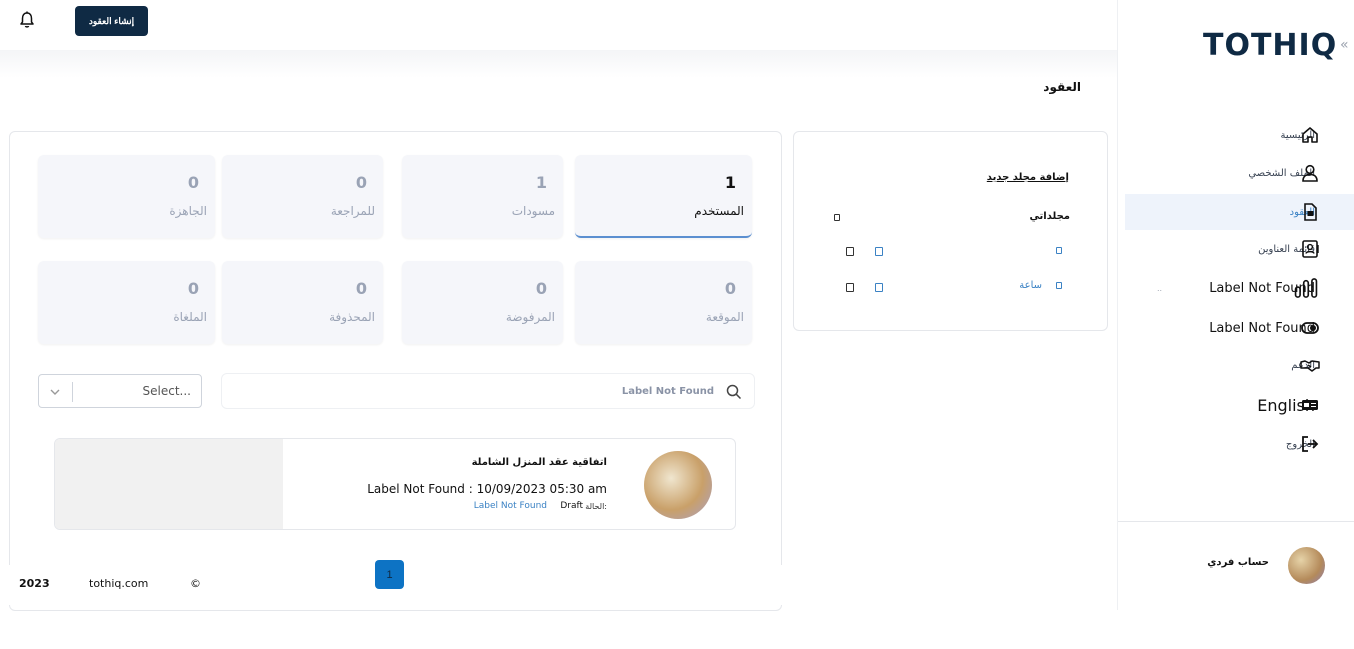 The image size is (1354, 649). What do you see at coordinates (1239, 328) in the screenshot?
I see `sidebar-item-toggle: Label Not Found` at bounding box center [1239, 328].